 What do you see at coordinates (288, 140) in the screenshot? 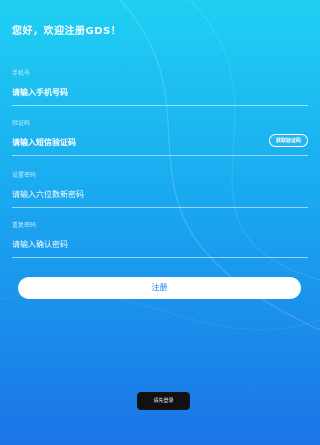
I see `get-code-button: 获取验证码` at bounding box center [288, 140].